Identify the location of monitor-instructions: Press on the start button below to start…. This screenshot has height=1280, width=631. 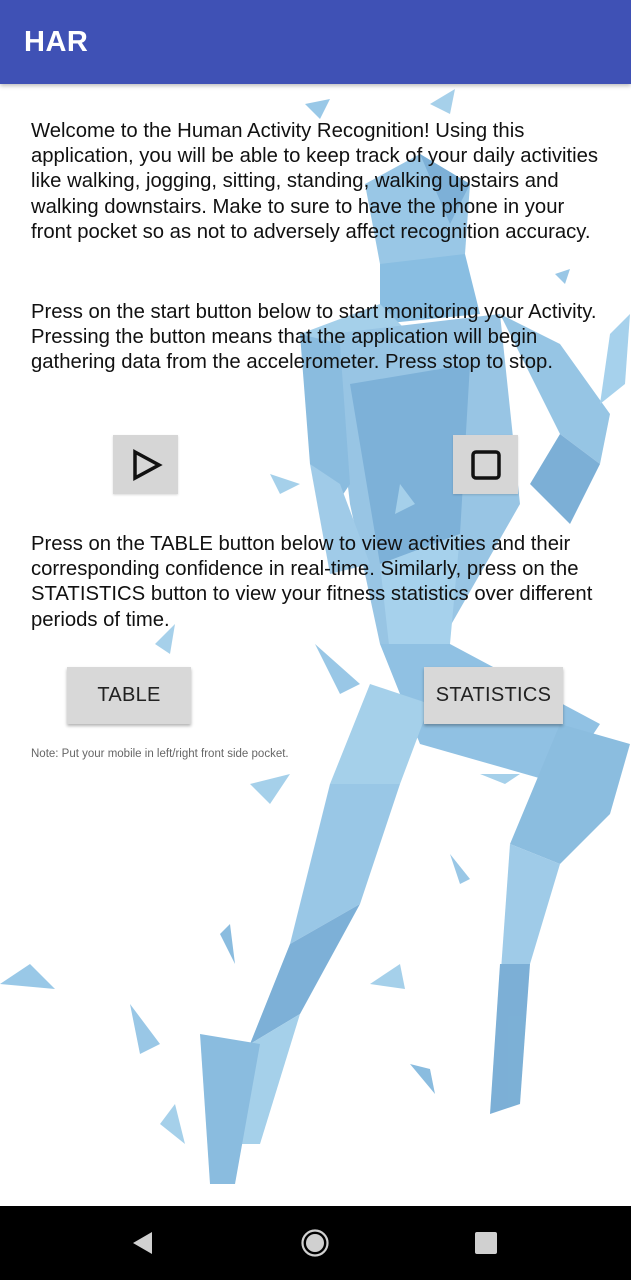
(314, 337).